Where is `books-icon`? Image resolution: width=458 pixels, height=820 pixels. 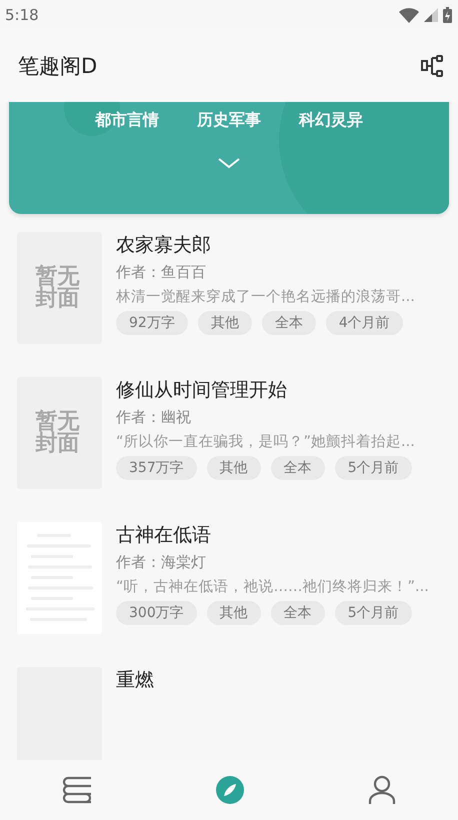
books-icon is located at coordinates (77, 790).